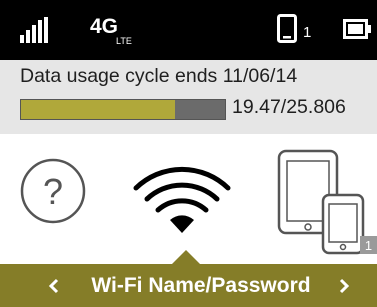 The image size is (377, 307). Describe the element at coordinates (326, 203) in the screenshot. I see `connected-devices-icon: 1` at that location.